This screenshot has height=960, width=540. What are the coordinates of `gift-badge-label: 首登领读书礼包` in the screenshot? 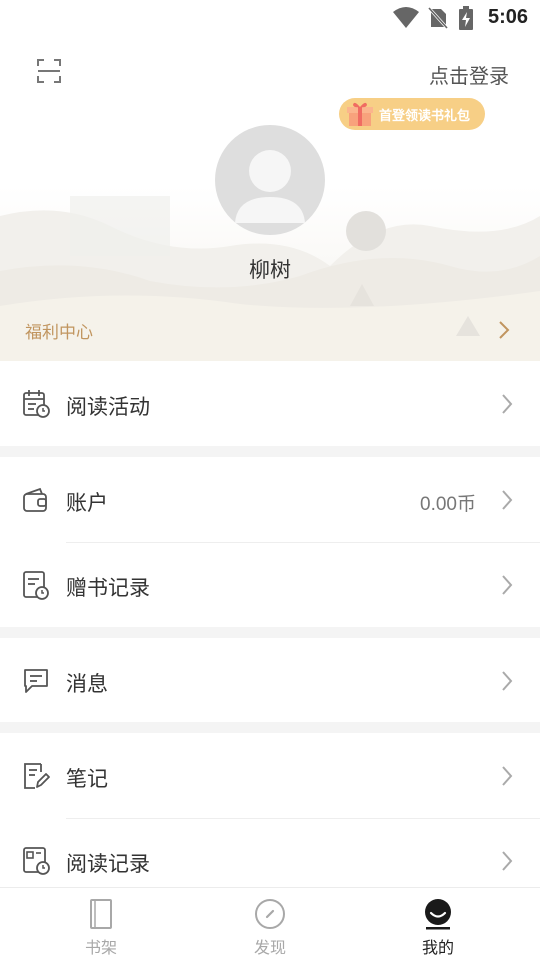 It's located at (425, 116).